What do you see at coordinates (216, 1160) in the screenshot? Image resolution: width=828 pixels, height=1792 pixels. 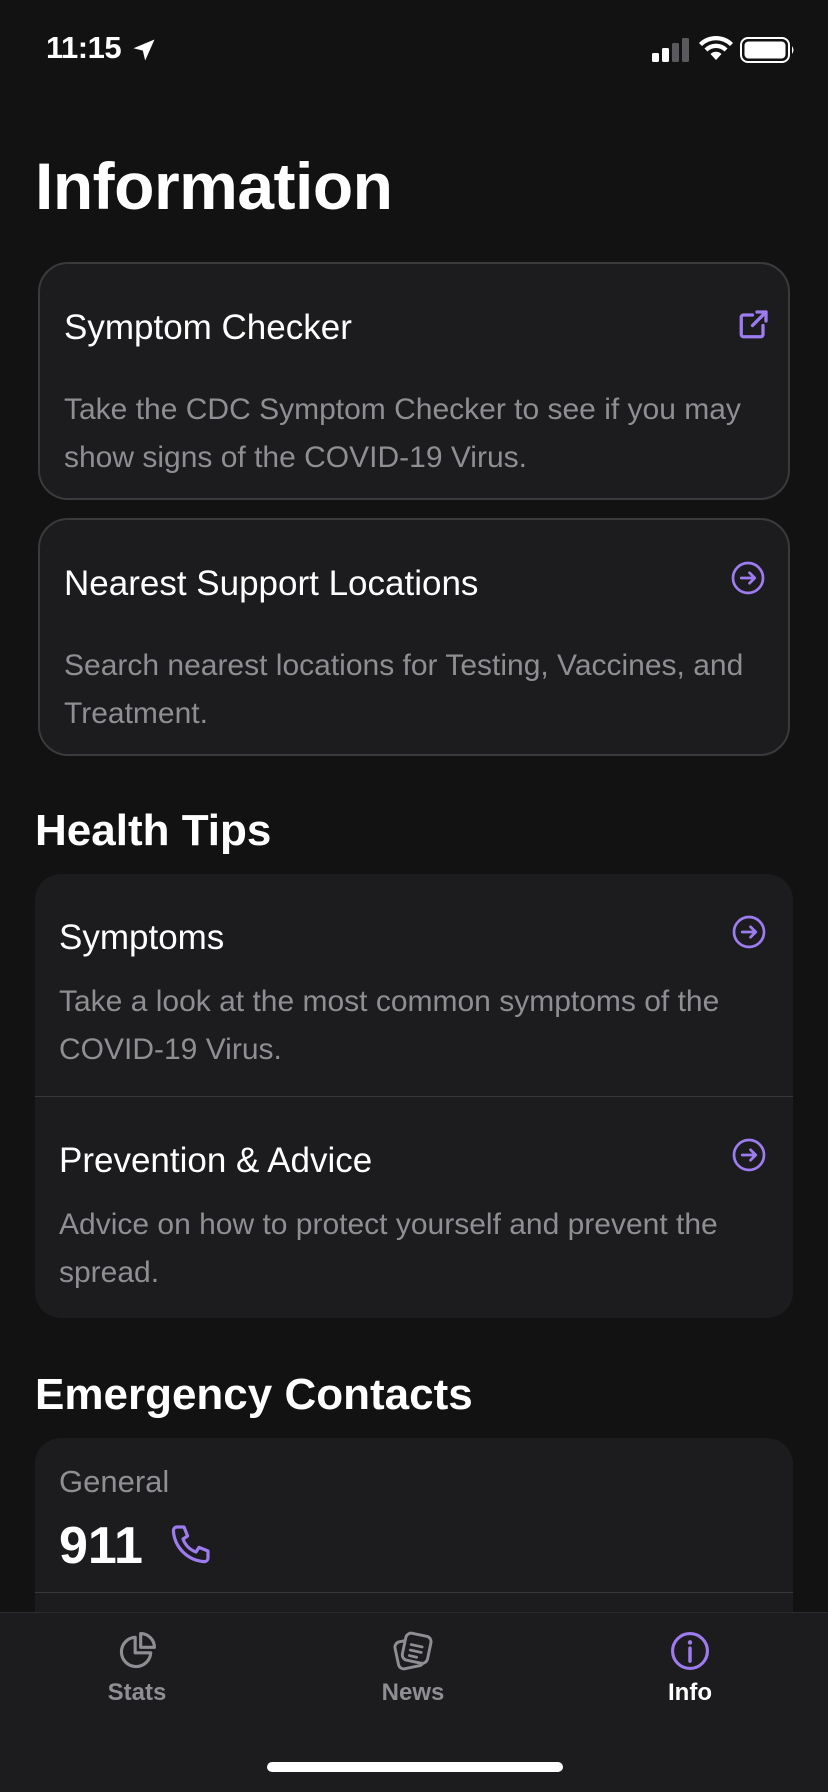 I see `item-title: Prevention & Advice` at bounding box center [216, 1160].